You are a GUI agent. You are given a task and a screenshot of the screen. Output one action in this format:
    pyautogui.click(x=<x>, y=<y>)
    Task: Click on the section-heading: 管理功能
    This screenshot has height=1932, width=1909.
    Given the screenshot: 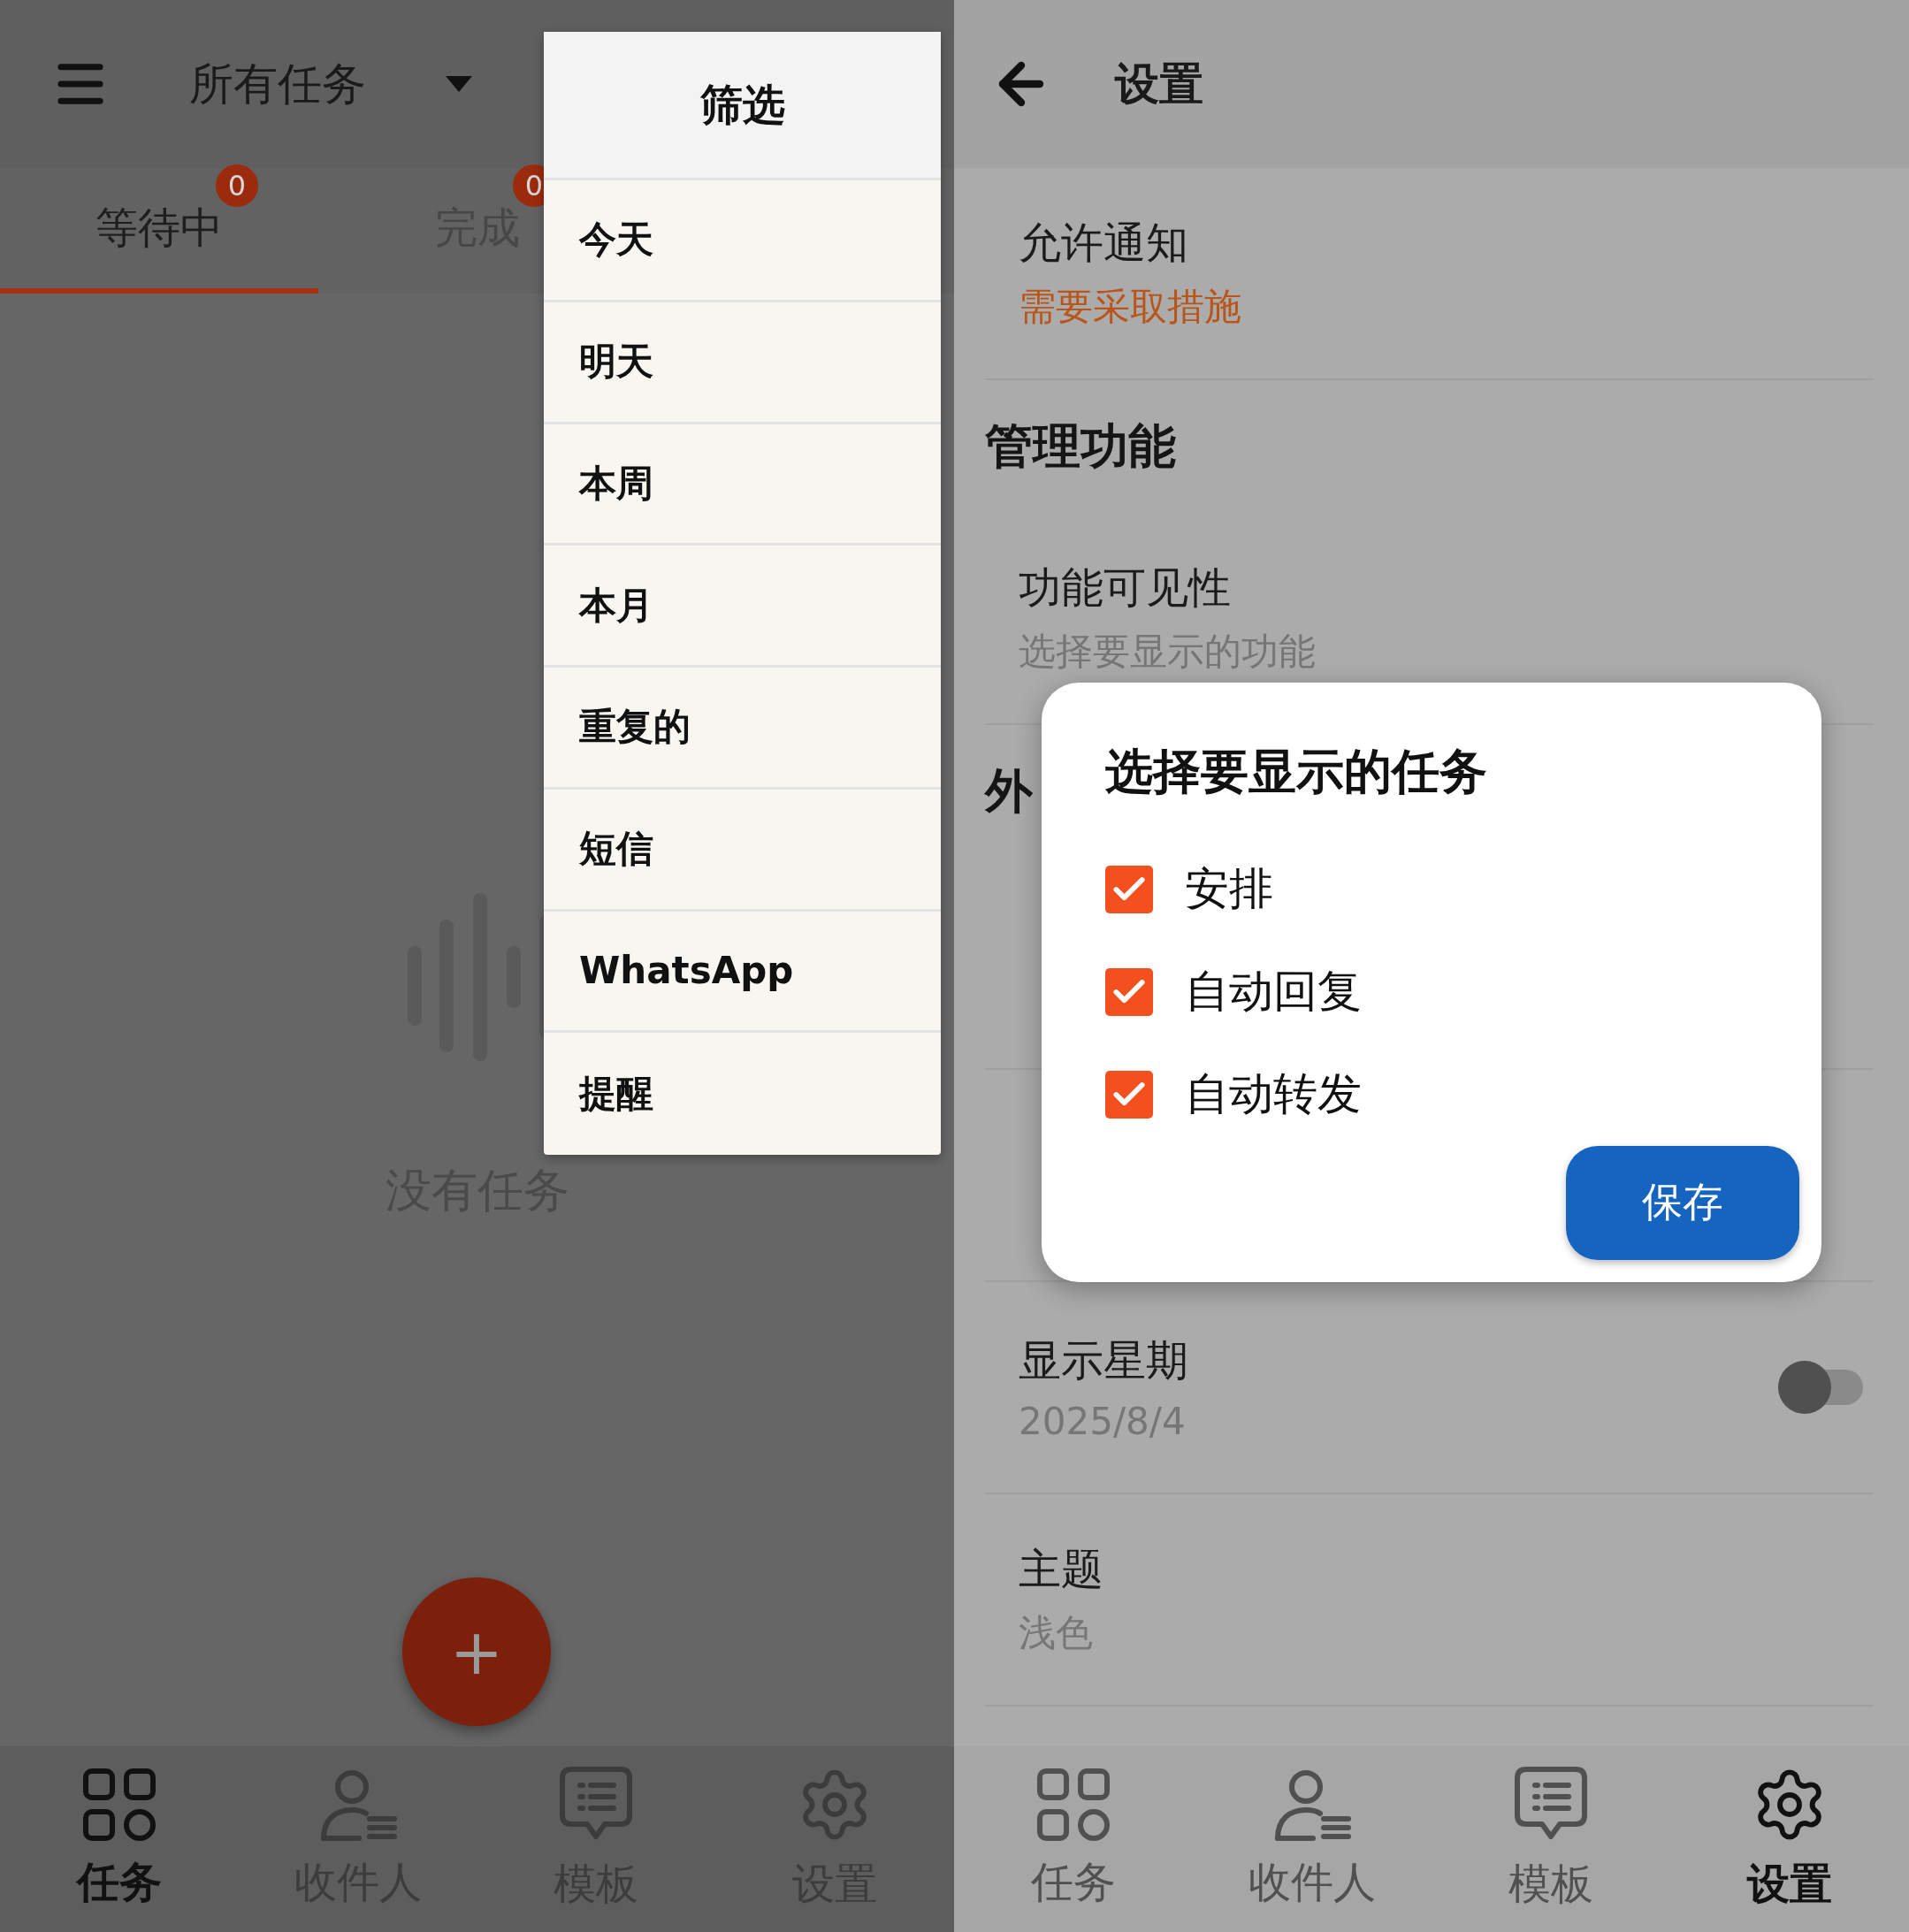 What is the action you would take?
    pyautogui.click(x=1080, y=446)
    